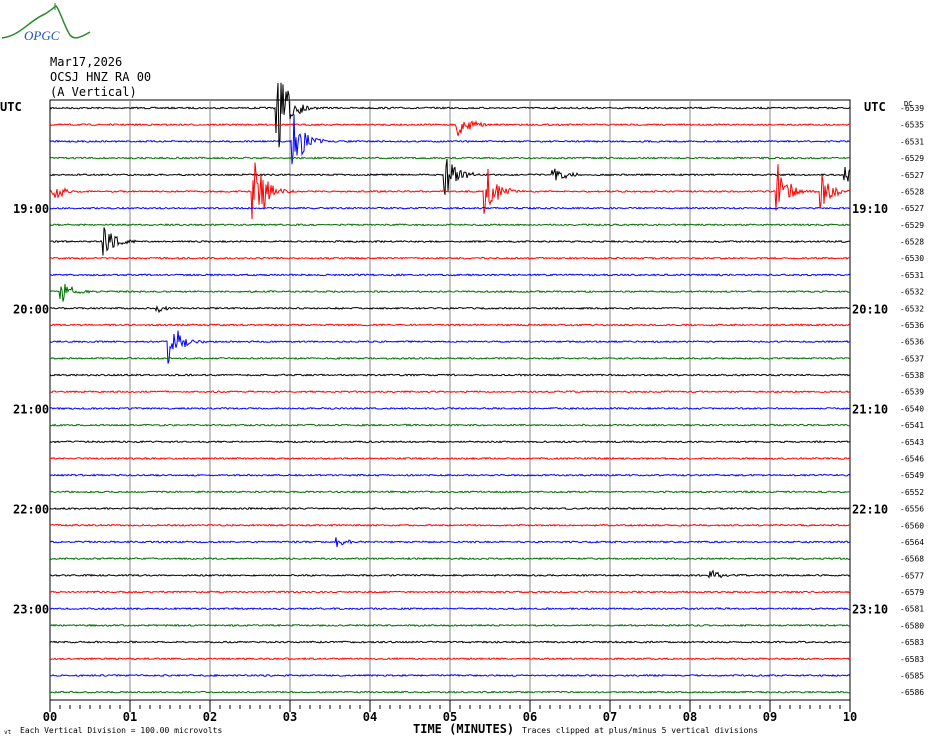 Image resolution: width=930 pixels, height=744 pixels. What do you see at coordinates (690, 717) in the screenshot?
I see `x-tick-label: 08` at bounding box center [690, 717].